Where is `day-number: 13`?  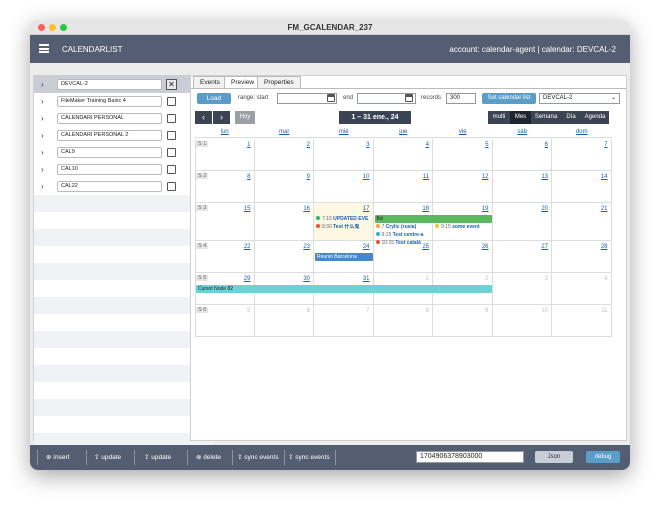 day-number: 13 is located at coordinates (544, 177).